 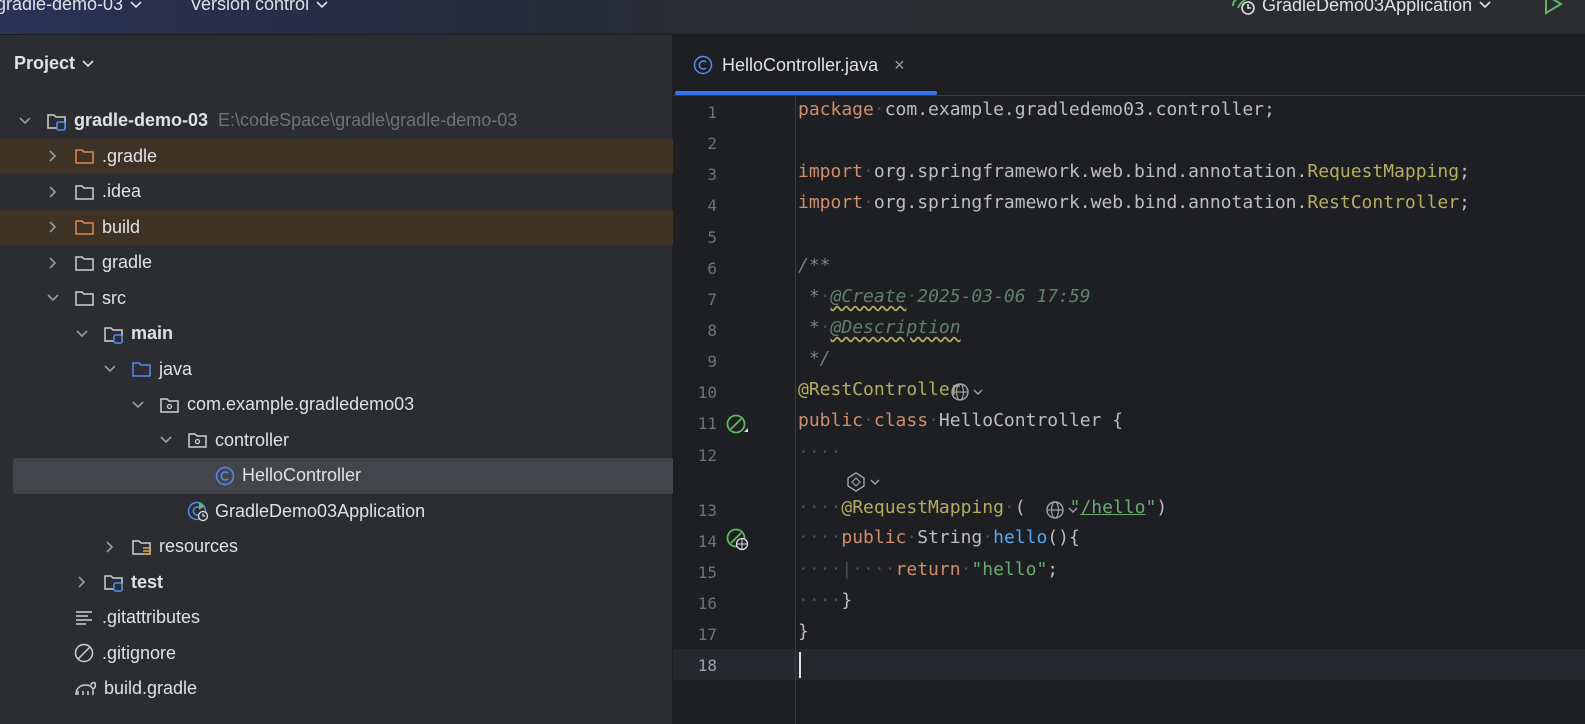 What do you see at coordinates (899, 65) in the screenshot?
I see `close-icon: ×` at bounding box center [899, 65].